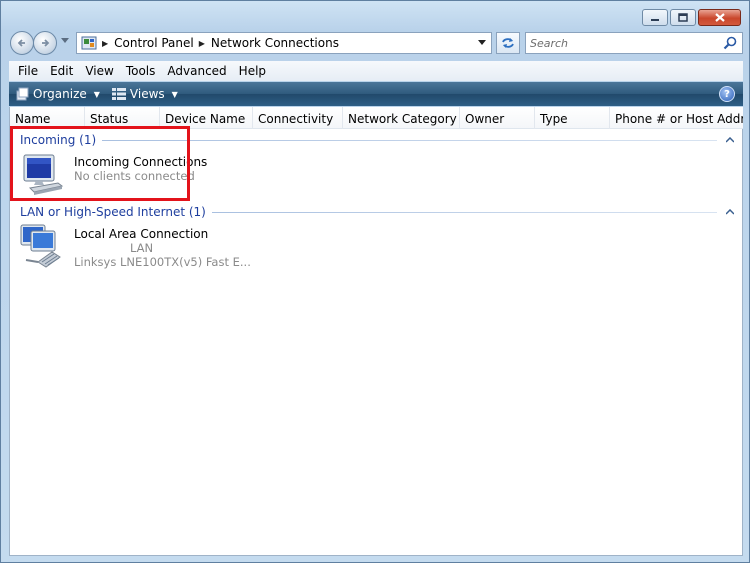 The width and height of the screenshot is (750, 563). Describe the element at coordinates (28, 71) in the screenshot. I see `menu-file: File` at that location.